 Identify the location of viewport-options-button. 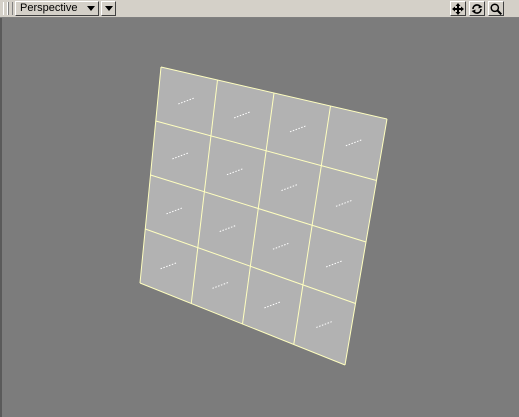
(108, 8).